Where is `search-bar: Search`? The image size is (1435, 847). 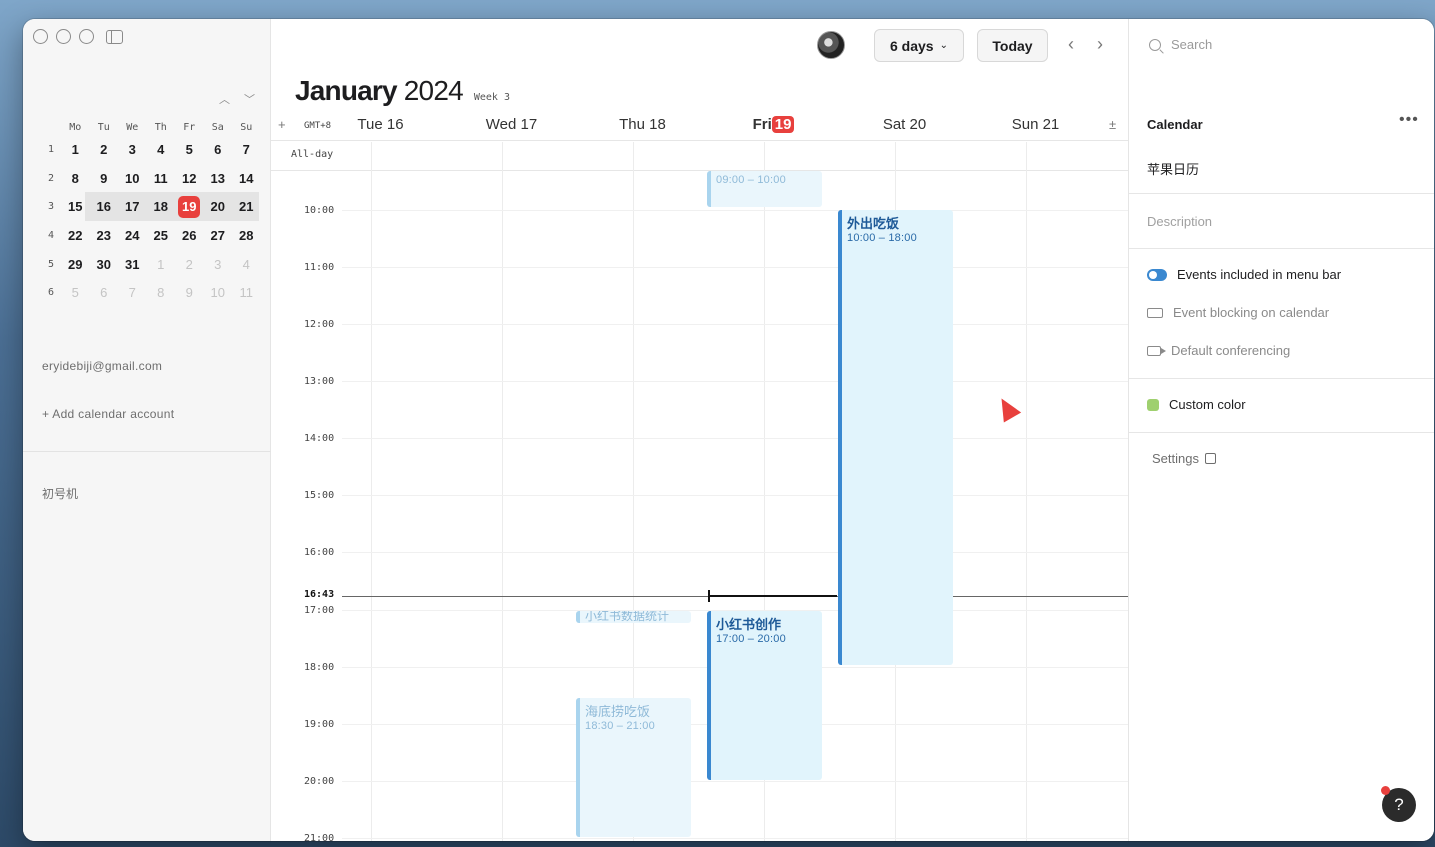 search-bar: Search is located at coordinates (1180, 44).